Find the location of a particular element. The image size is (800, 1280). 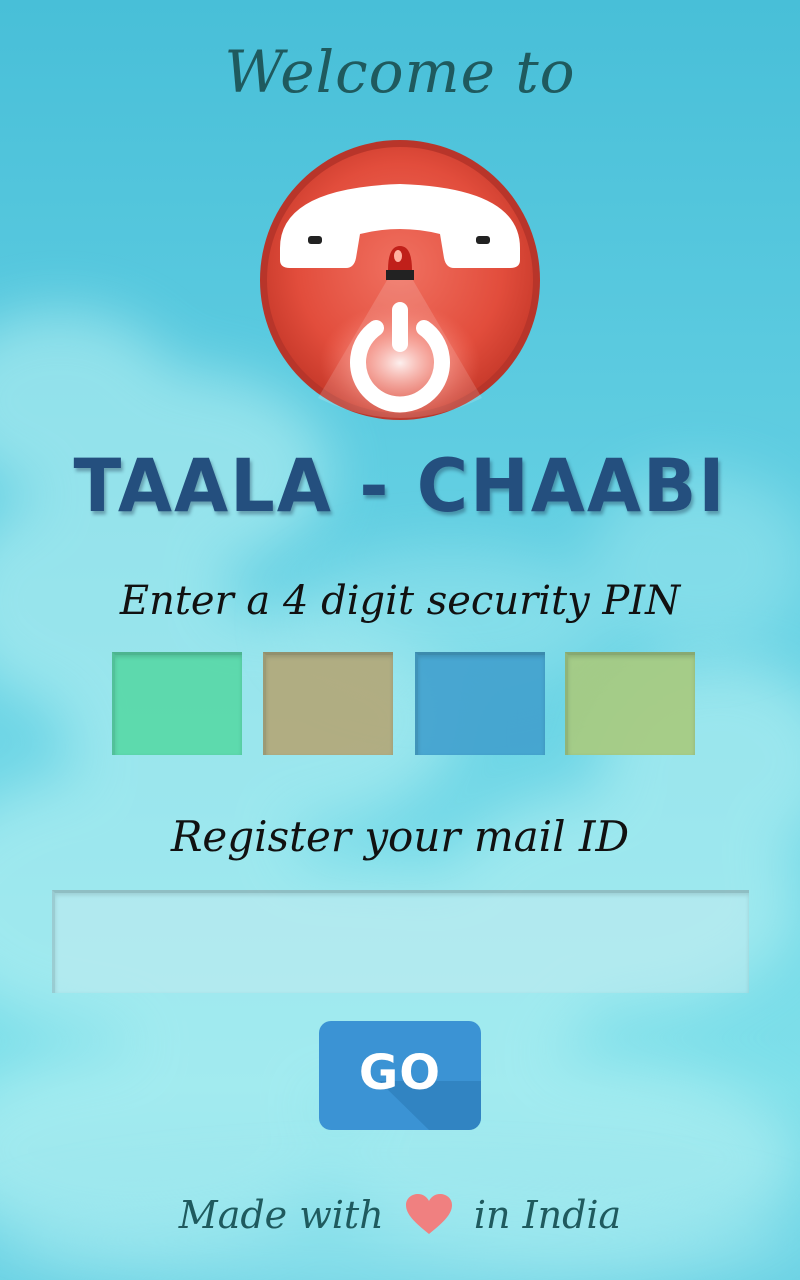

footer-suffix: in India is located at coordinates (547, 1215).